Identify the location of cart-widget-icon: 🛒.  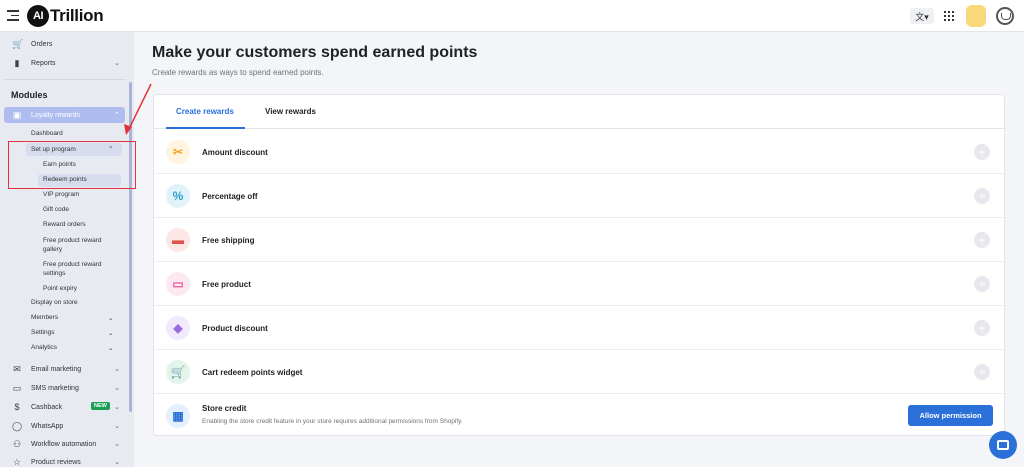
(178, 372).